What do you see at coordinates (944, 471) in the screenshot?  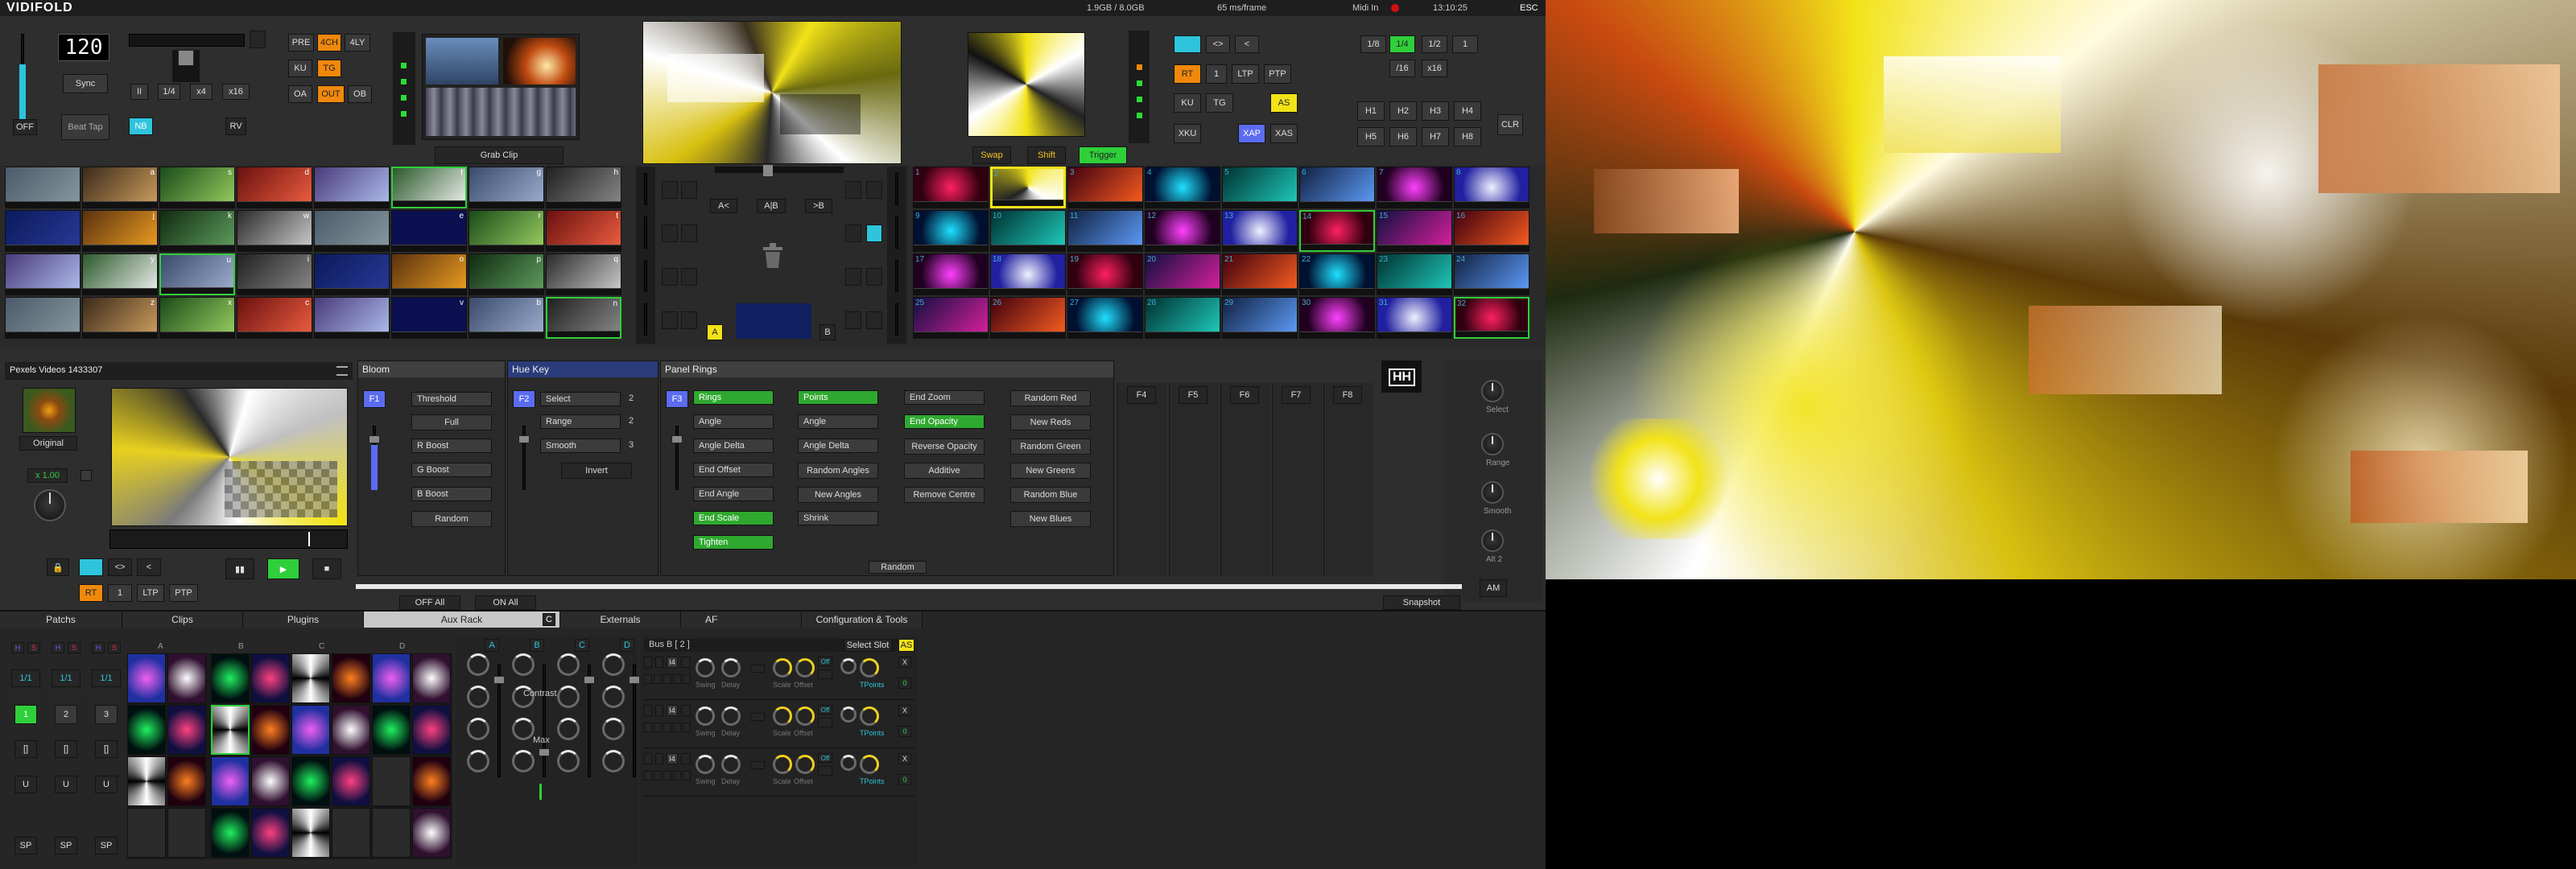 I see `panel-rings-param: Additive` at bounding box center [944, 471].